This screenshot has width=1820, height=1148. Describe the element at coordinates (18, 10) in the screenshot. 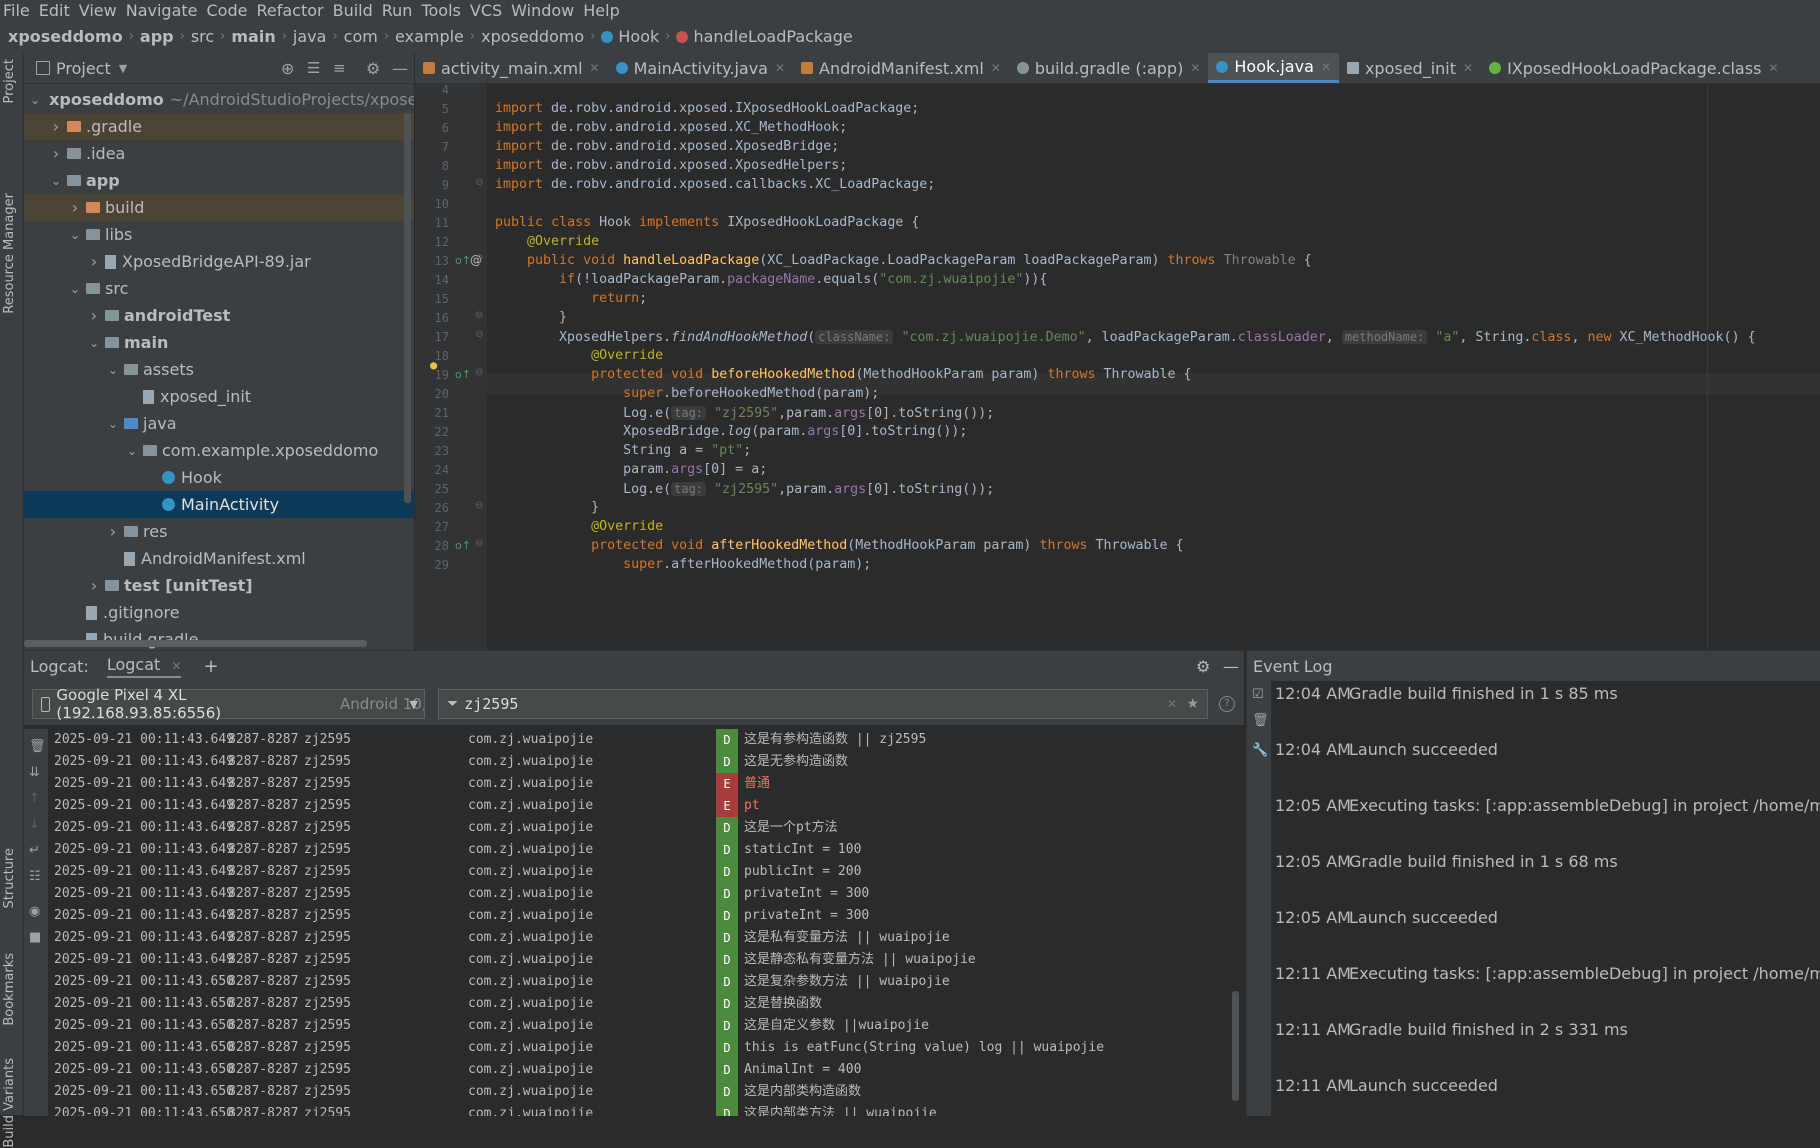

I see `menu-item-file: File` at that location.